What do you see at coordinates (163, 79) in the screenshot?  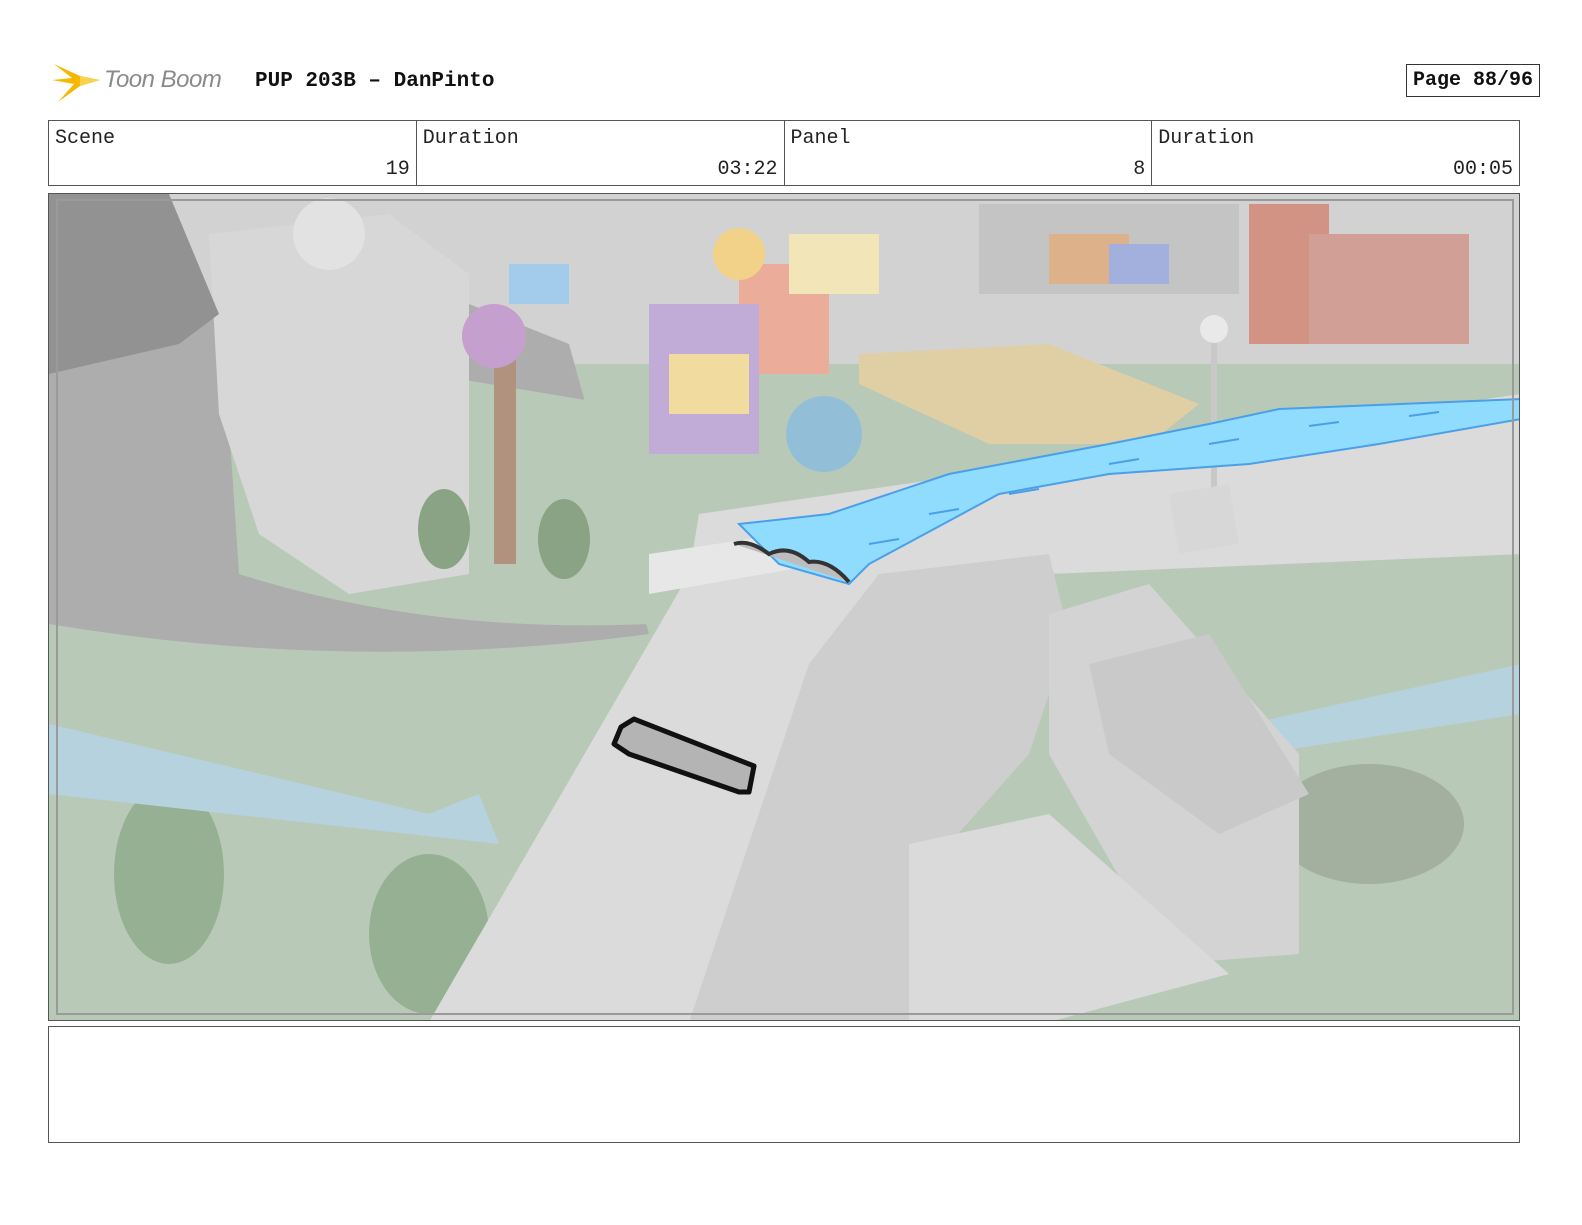 I see `brand-name: Toon Boom` at bounding box center [163, 79].